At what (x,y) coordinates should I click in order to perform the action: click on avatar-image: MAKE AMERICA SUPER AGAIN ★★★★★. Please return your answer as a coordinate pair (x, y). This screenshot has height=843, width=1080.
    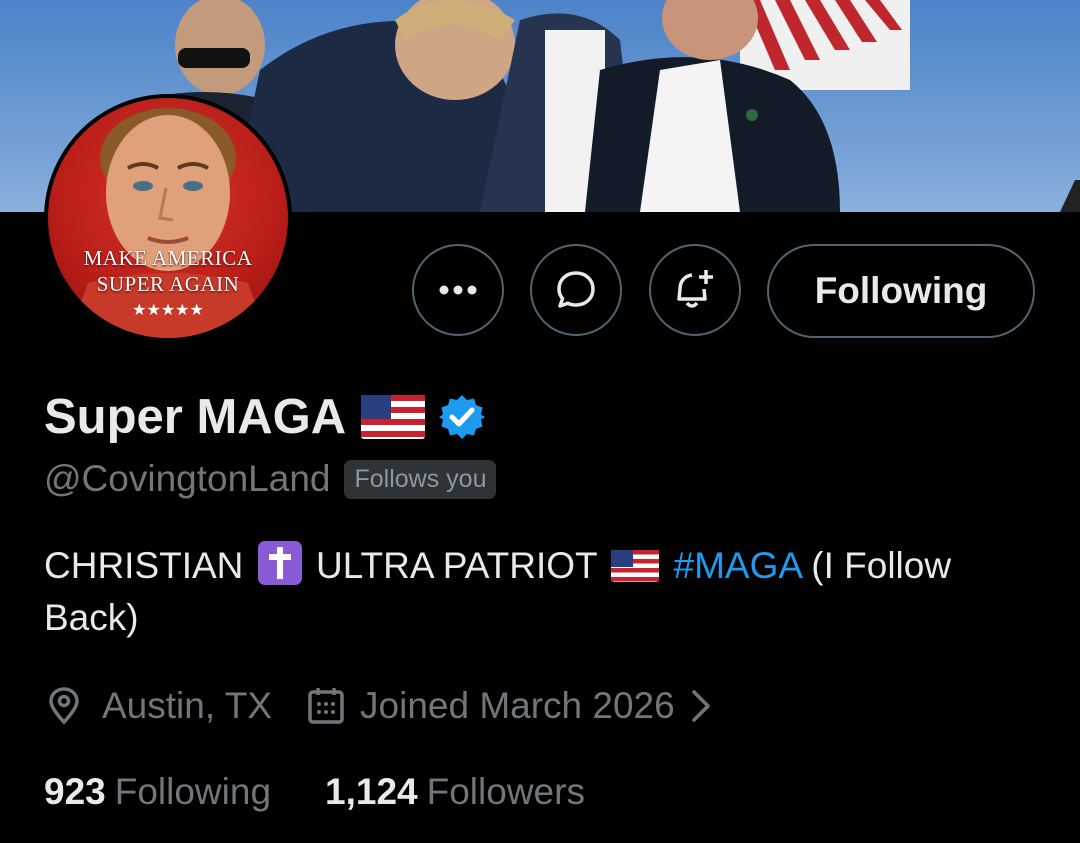
    Looking at the image, I should click on (168, 218).